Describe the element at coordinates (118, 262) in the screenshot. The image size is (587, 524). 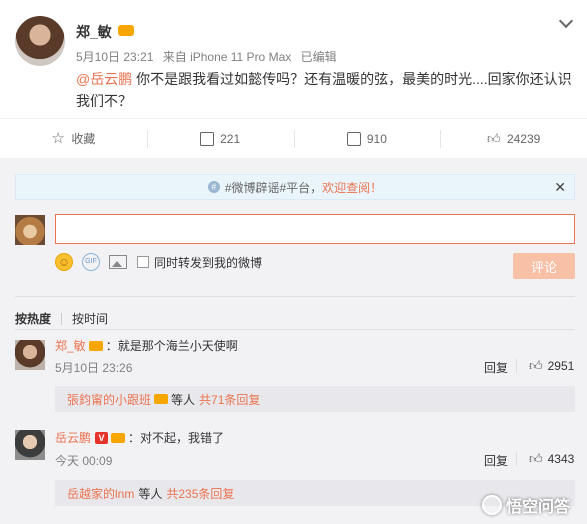
I see `image-icon` at that location.